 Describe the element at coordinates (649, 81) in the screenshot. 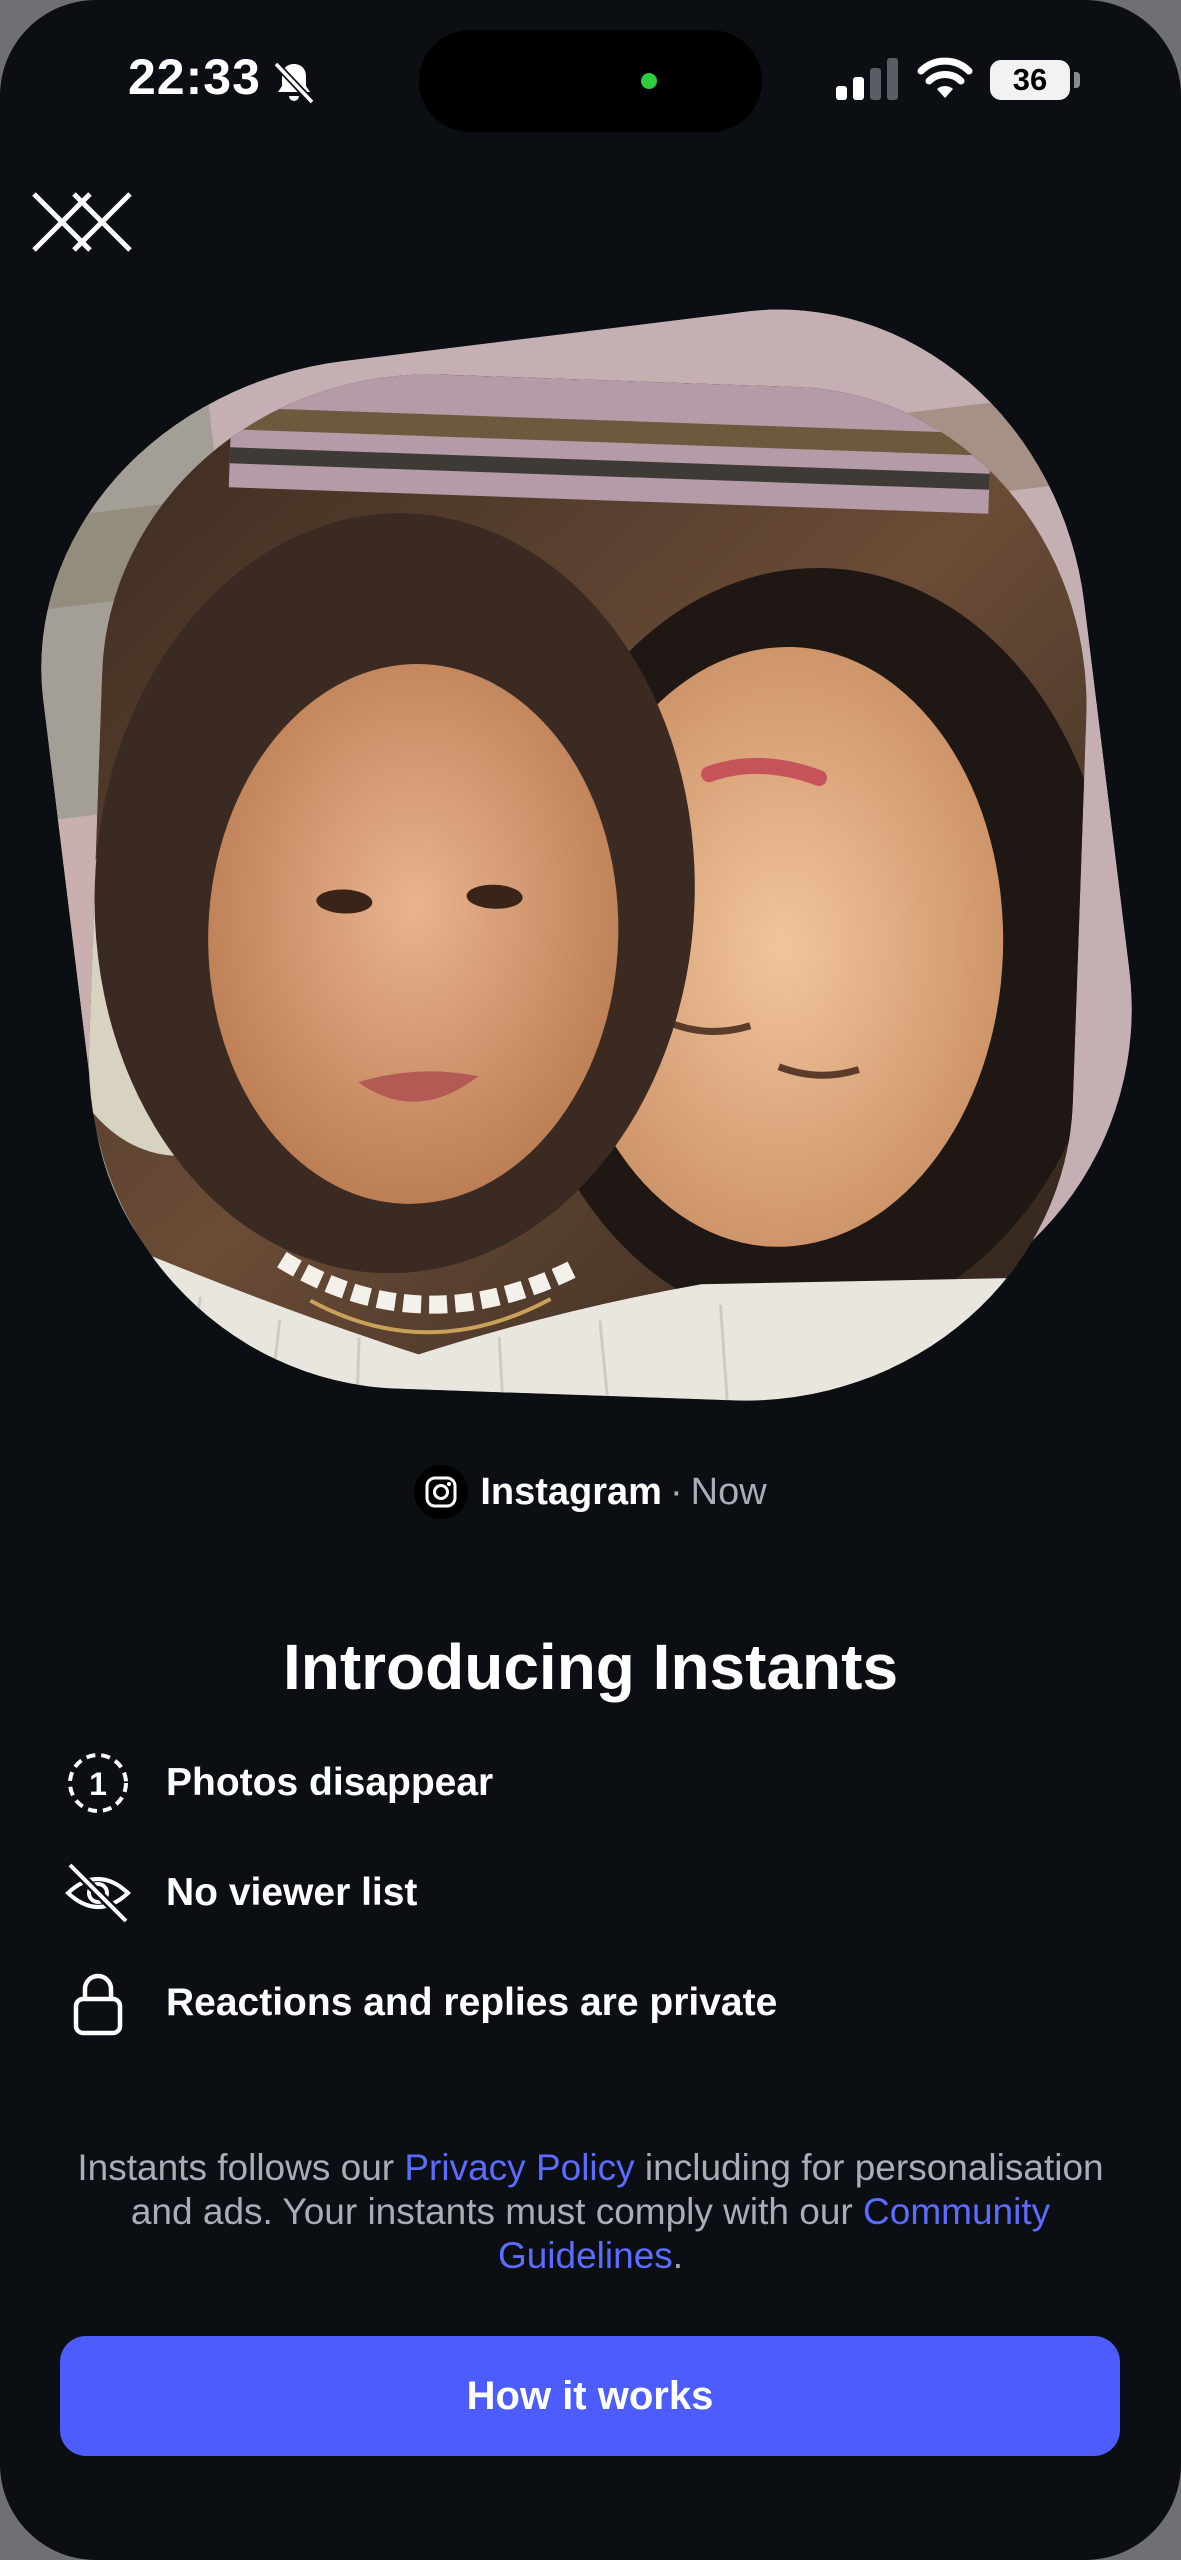

I see `camera-indicator-dot` at that location.